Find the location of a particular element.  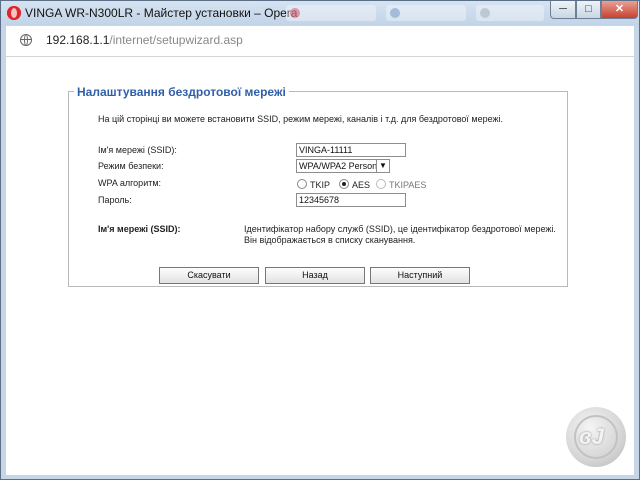

cancel-button: Скасувати is located at coordinates (209, 275).